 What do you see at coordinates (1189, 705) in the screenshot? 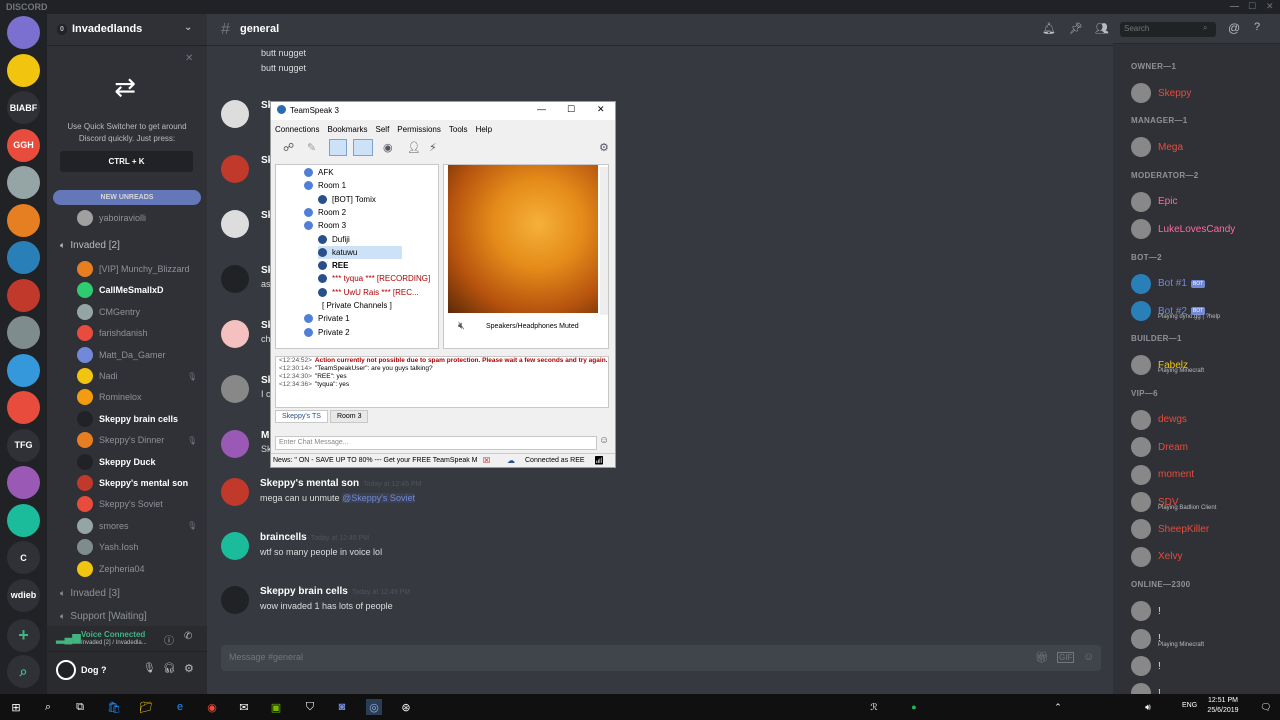
I see `language-indicator: ENG` at bounding box center [1189, 705].